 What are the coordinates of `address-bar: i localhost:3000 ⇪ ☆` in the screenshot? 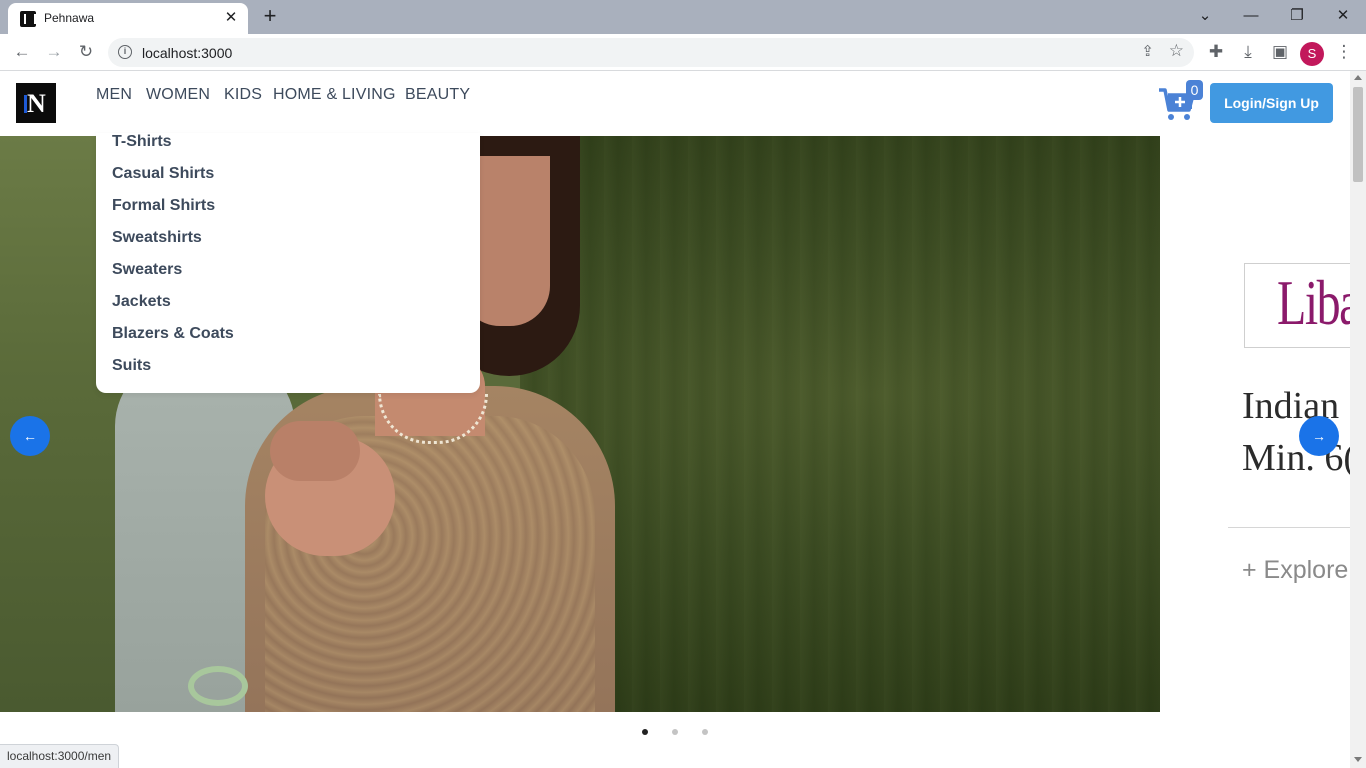 It's located at (651, 52).